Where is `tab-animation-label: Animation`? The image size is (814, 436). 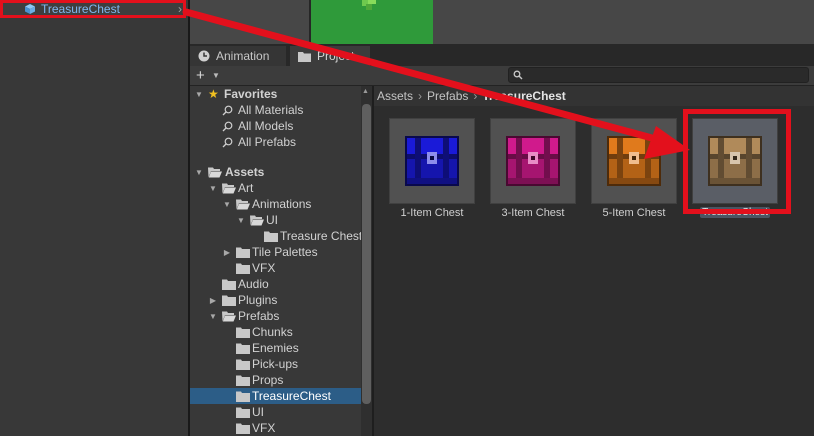 tab-animation-label: Animation is located at coordinates (243, 56).